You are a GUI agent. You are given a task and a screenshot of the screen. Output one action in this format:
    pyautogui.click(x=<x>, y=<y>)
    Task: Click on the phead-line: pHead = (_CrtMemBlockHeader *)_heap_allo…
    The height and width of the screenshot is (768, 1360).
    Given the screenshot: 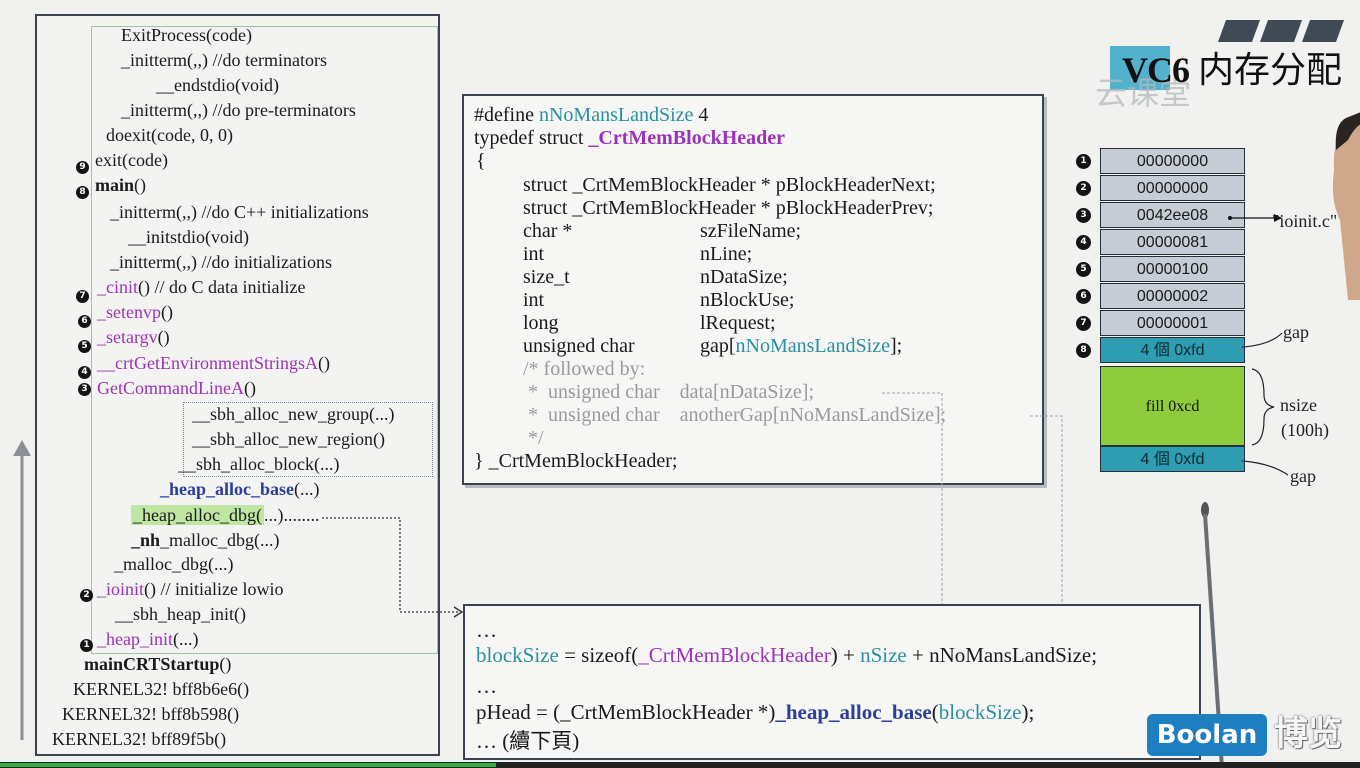 What is the action you would take?
    pyautogui.click(x=755, y=712)
    